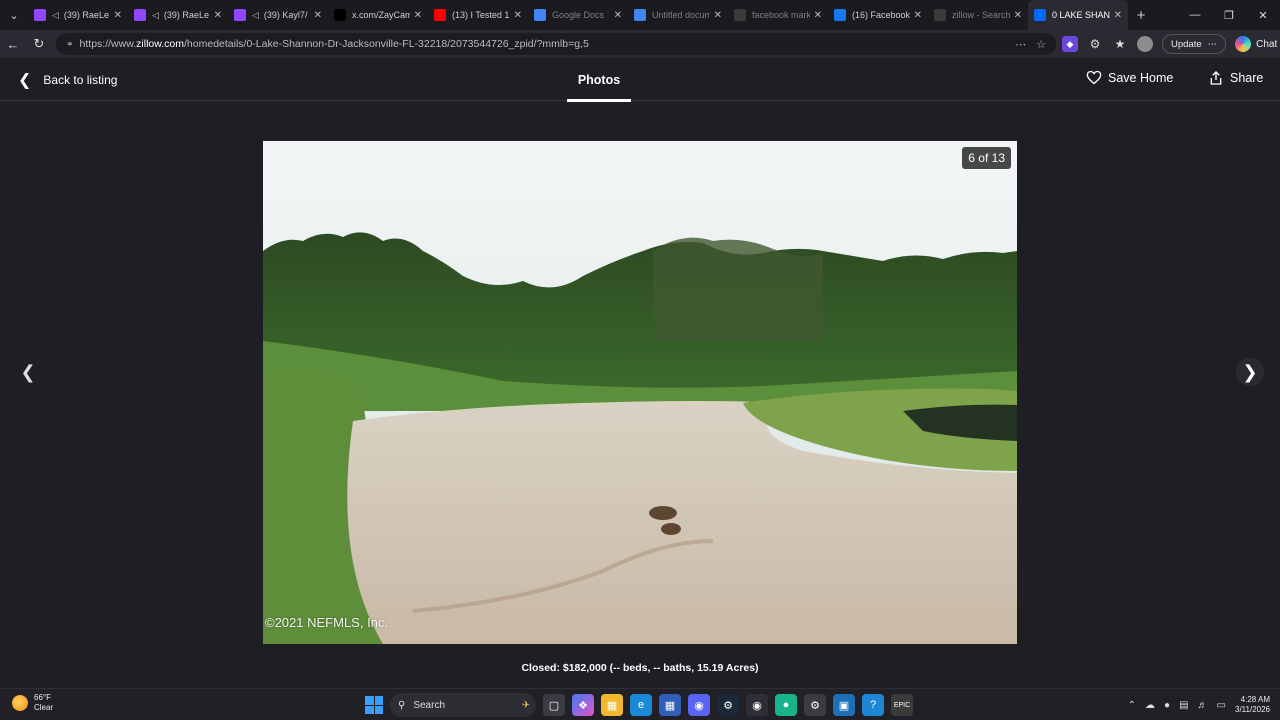  What do you see at coordinates (612, 705) in the screenshot?
I see `file-explorer-icon: ▦` at bounding box center [612, 705].